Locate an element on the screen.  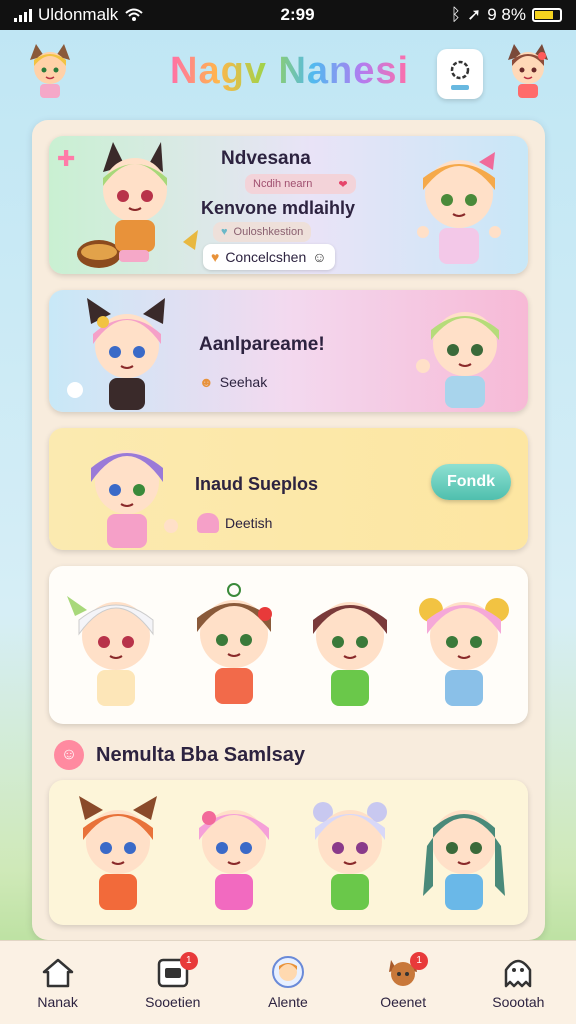
bottom-nav: Nanak 1 Sooetien Alente 1 Oeenet Soootah is located at coordinates (288, 982).